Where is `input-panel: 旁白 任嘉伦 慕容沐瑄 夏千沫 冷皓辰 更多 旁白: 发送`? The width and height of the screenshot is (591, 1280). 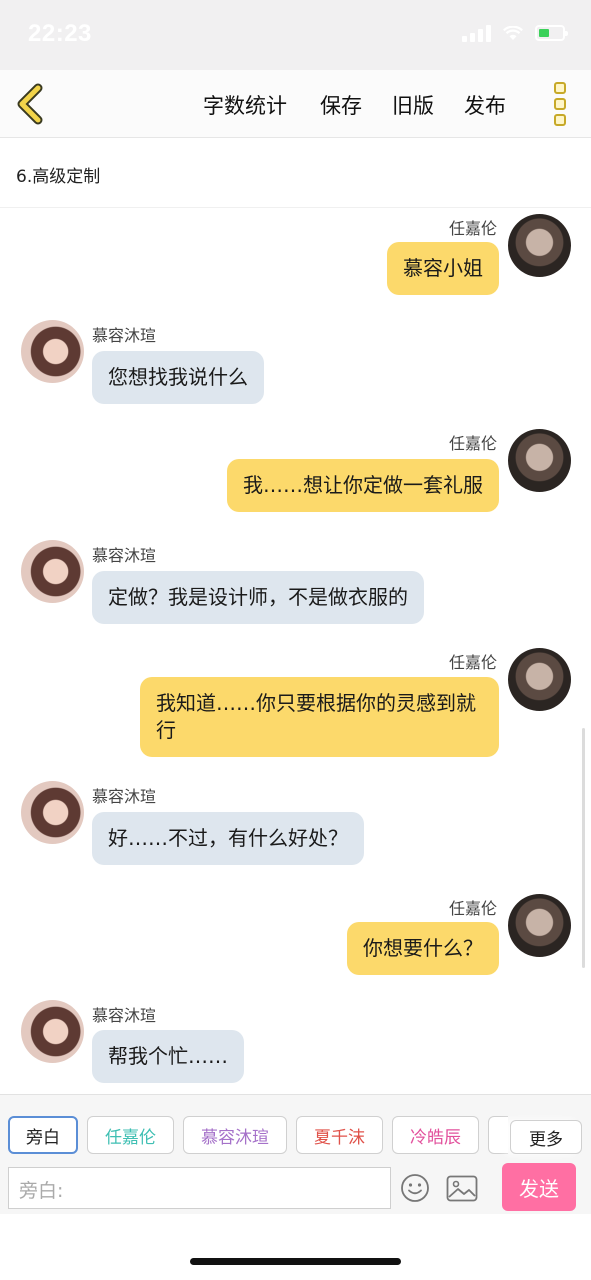
input-panel: 旁白 任嘉伦 慕容沐瑄 夏千沫 冷皓辰 更多 旁白: 发送 is located at coordinates (295, 1154).